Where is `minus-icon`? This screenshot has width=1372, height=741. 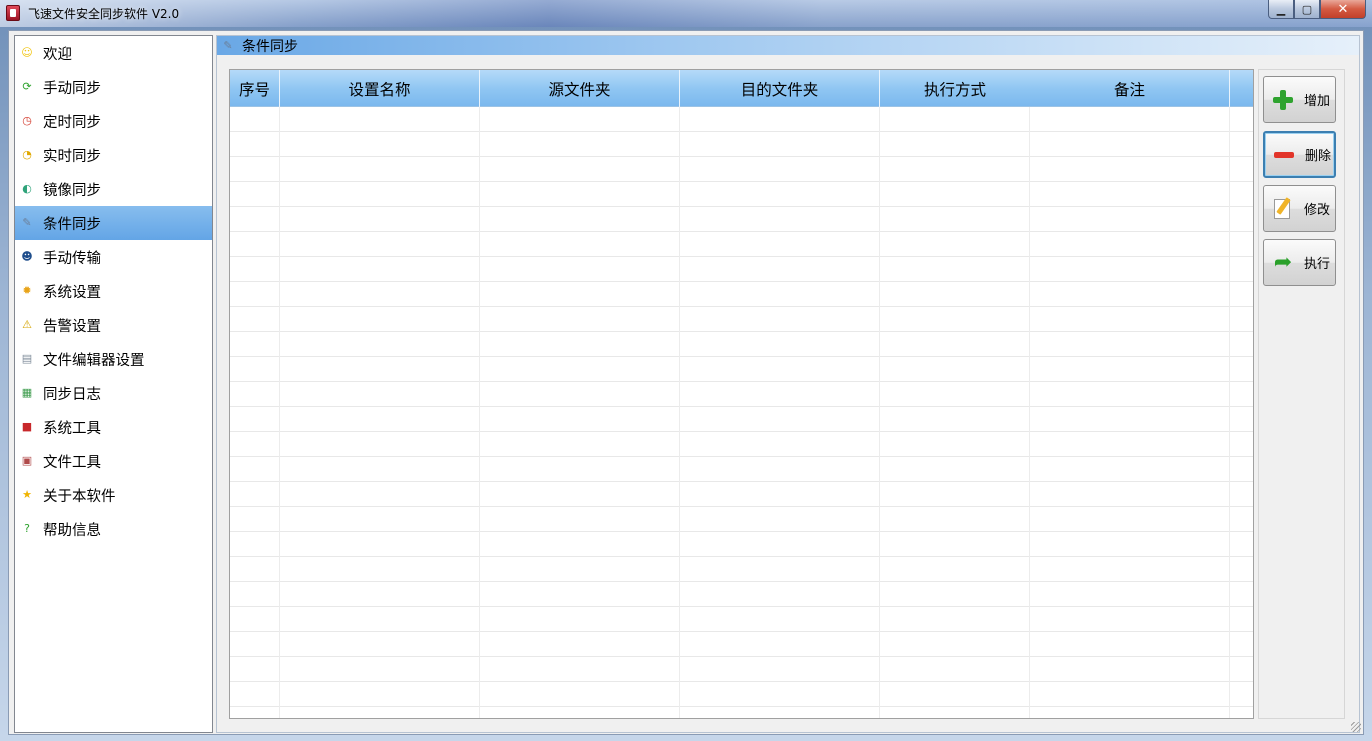 minus-icon is located at coordinates (1284, 155).